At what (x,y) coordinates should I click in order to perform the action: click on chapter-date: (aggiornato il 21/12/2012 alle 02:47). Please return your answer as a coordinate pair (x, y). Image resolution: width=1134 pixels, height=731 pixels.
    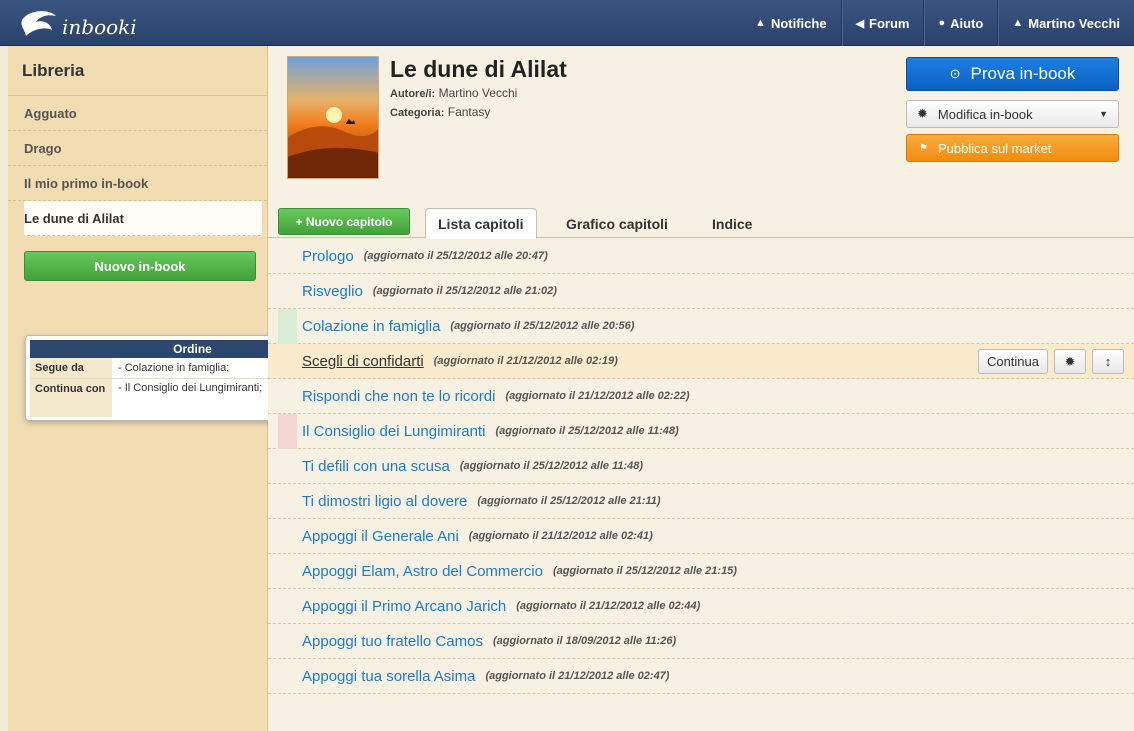
    Looking at the image, I should click on (577, 676).